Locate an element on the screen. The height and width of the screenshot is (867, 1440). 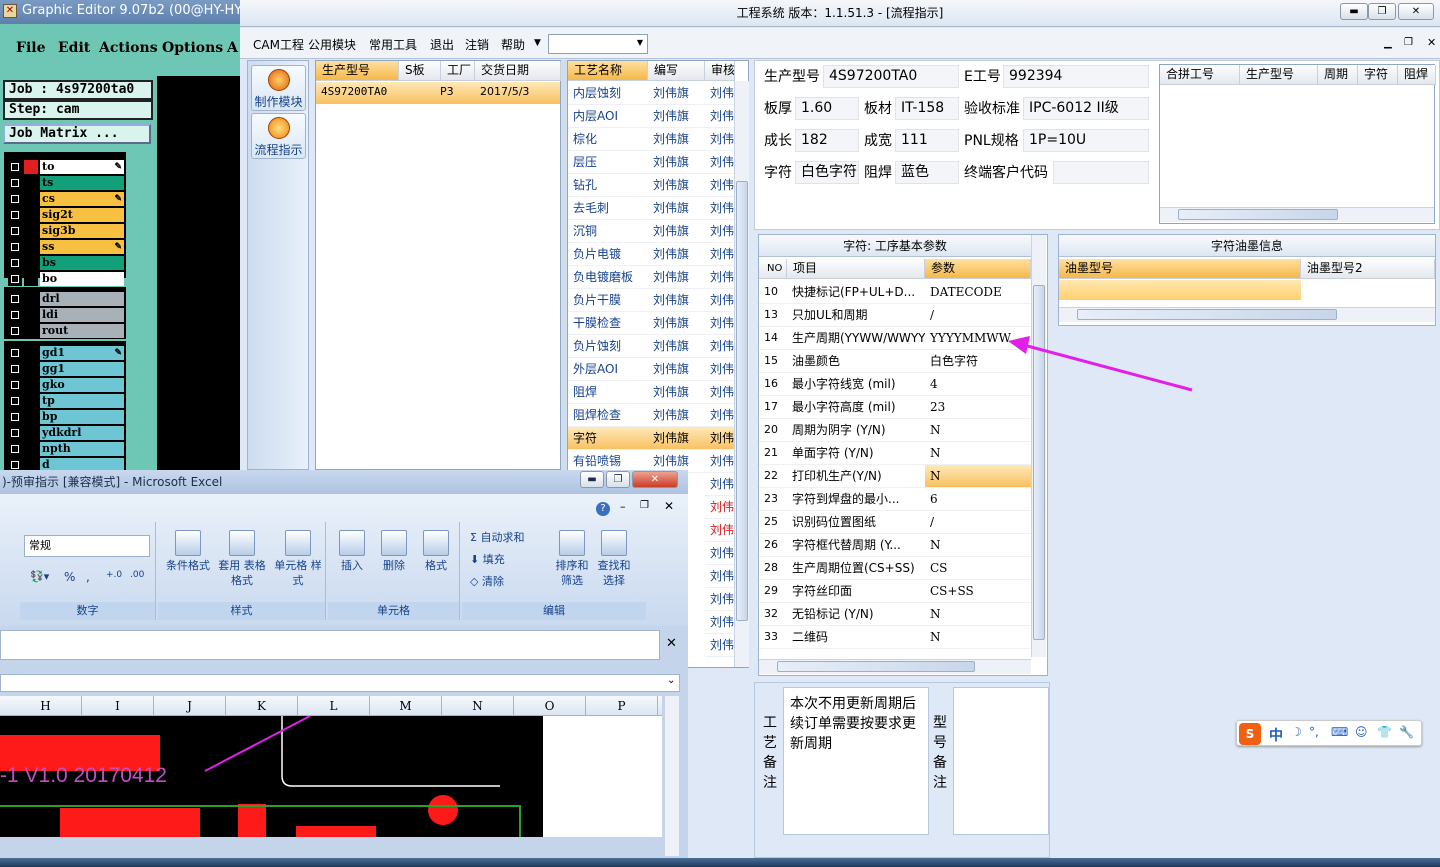
ribbon-min-icon: – is located at coordinates (623, 506).